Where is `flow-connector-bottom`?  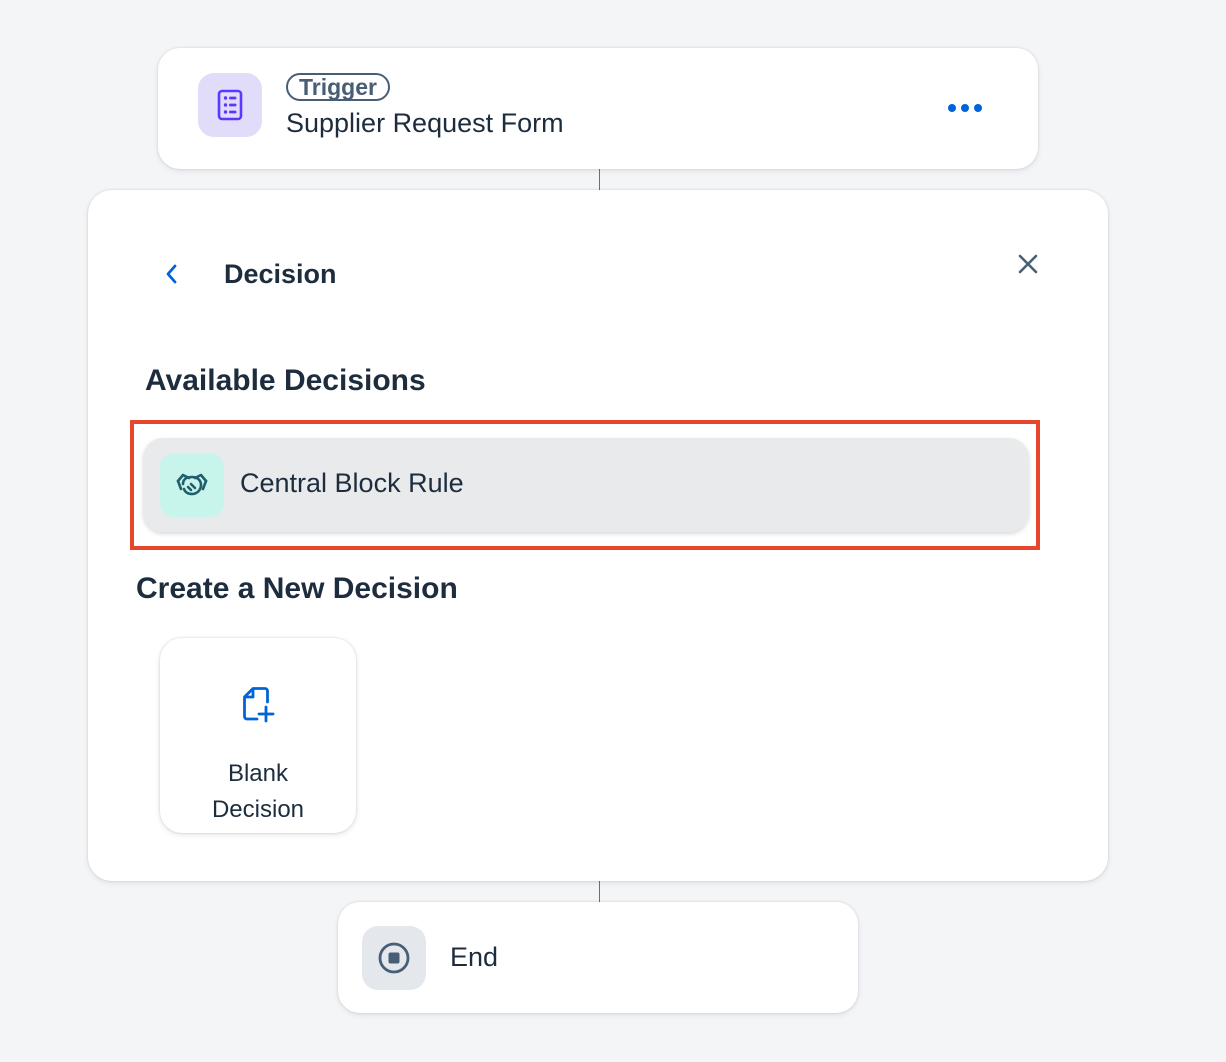
flow-connector-bottom is located at coordinates (599, 891).